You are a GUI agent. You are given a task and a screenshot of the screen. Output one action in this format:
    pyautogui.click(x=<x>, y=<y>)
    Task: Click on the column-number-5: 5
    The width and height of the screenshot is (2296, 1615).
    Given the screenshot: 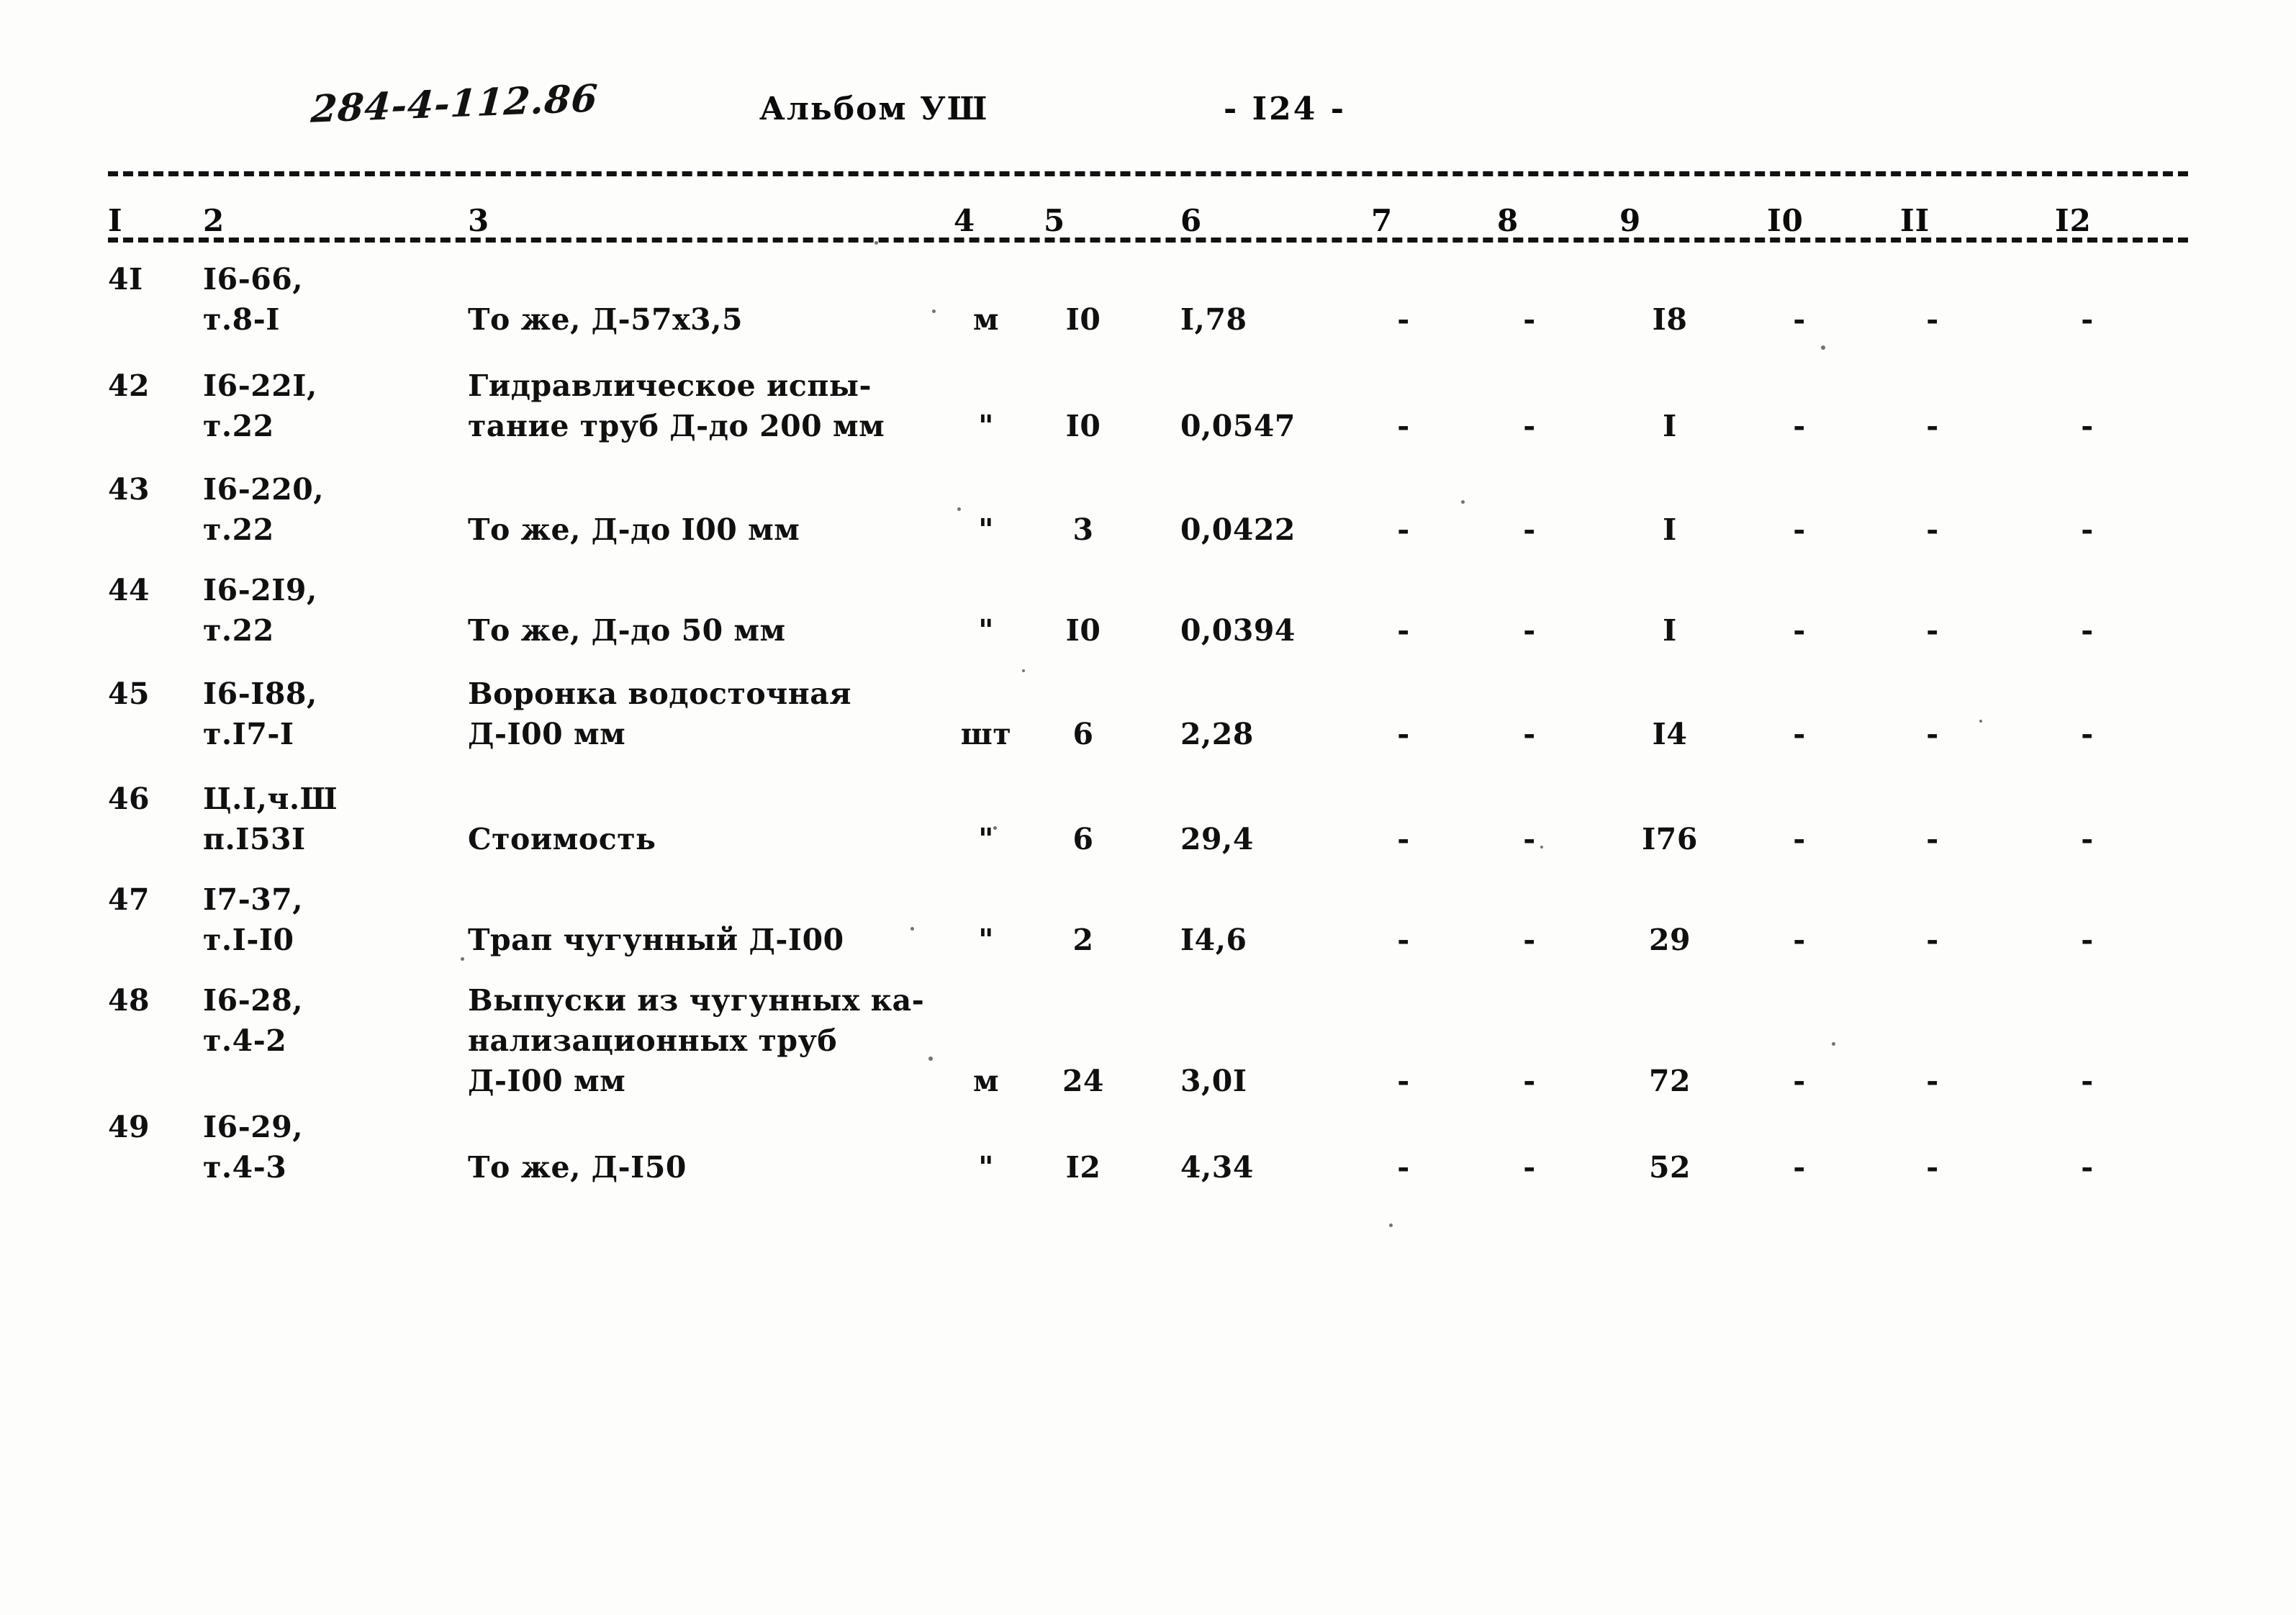 What is the action you would take?
    pyautogui.click(x=1055, y=220)
    